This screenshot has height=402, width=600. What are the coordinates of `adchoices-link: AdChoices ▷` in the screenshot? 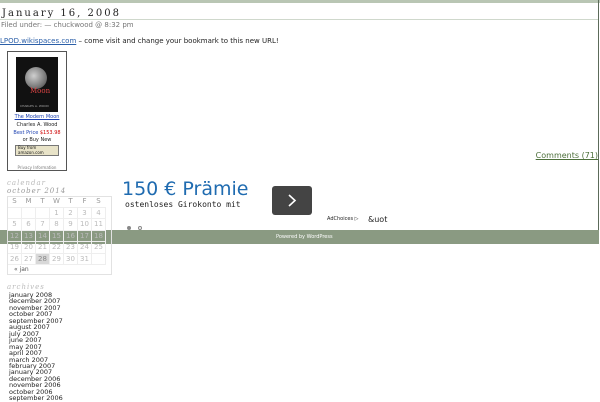 It's located at (343, 219).